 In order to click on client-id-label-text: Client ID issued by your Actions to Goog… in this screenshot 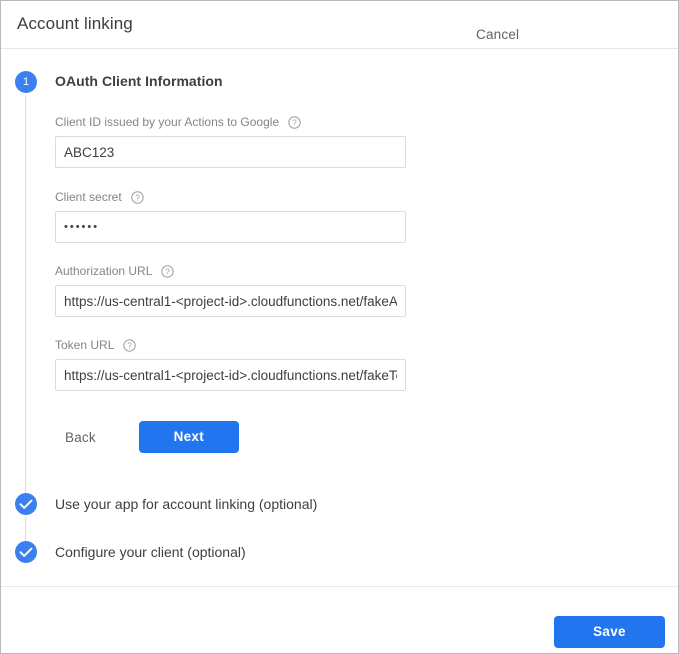, I will do `click(167, 122)`.